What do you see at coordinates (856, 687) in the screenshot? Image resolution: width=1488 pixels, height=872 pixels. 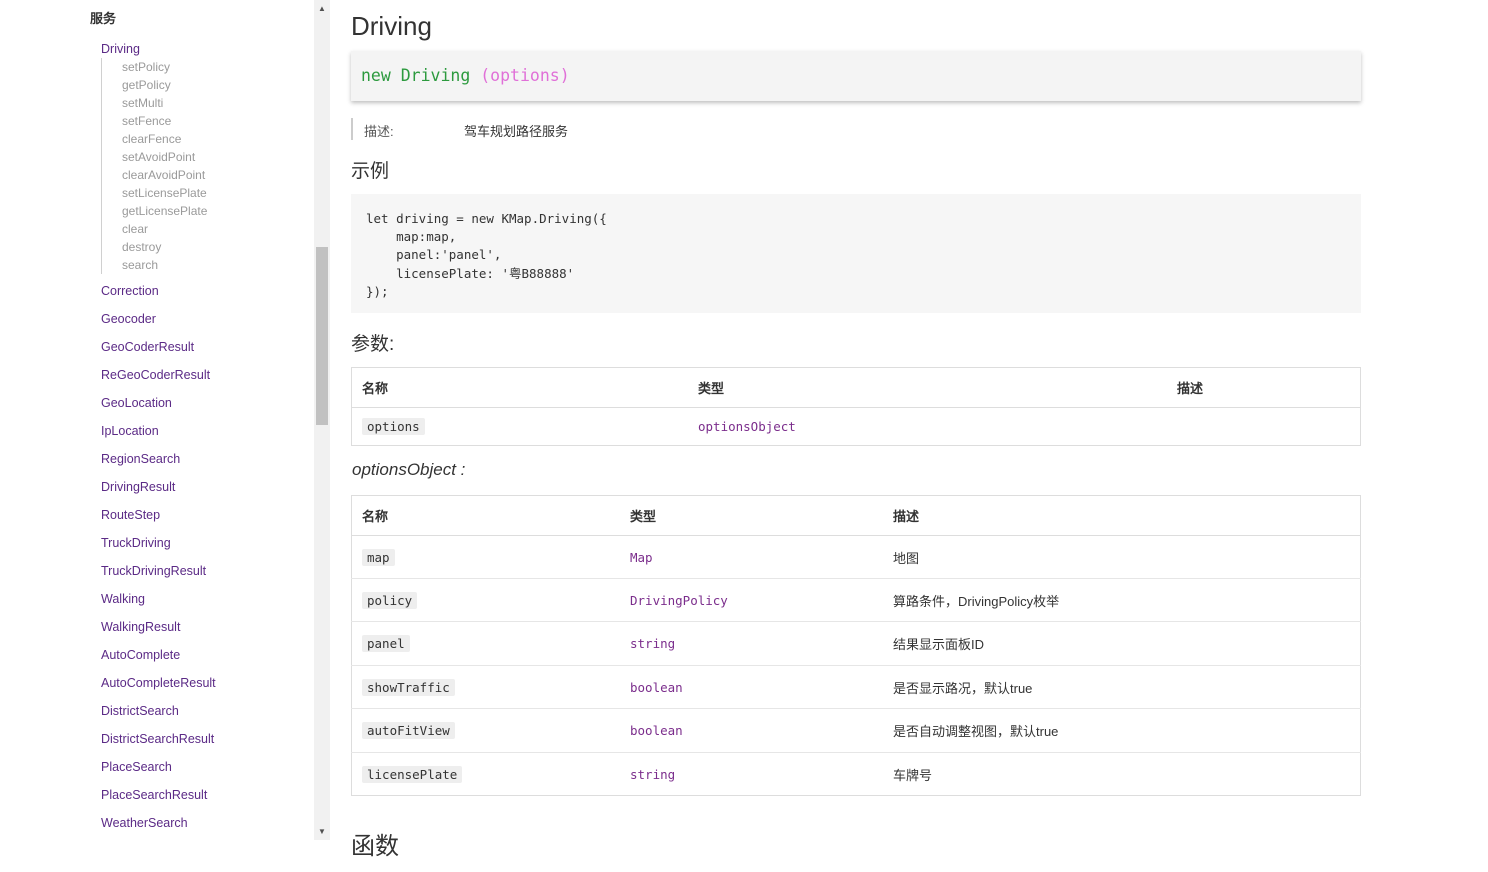 I see `table-row: showTraffic boolean 是否显示路况，默认true` at bounding box center [856, 687].